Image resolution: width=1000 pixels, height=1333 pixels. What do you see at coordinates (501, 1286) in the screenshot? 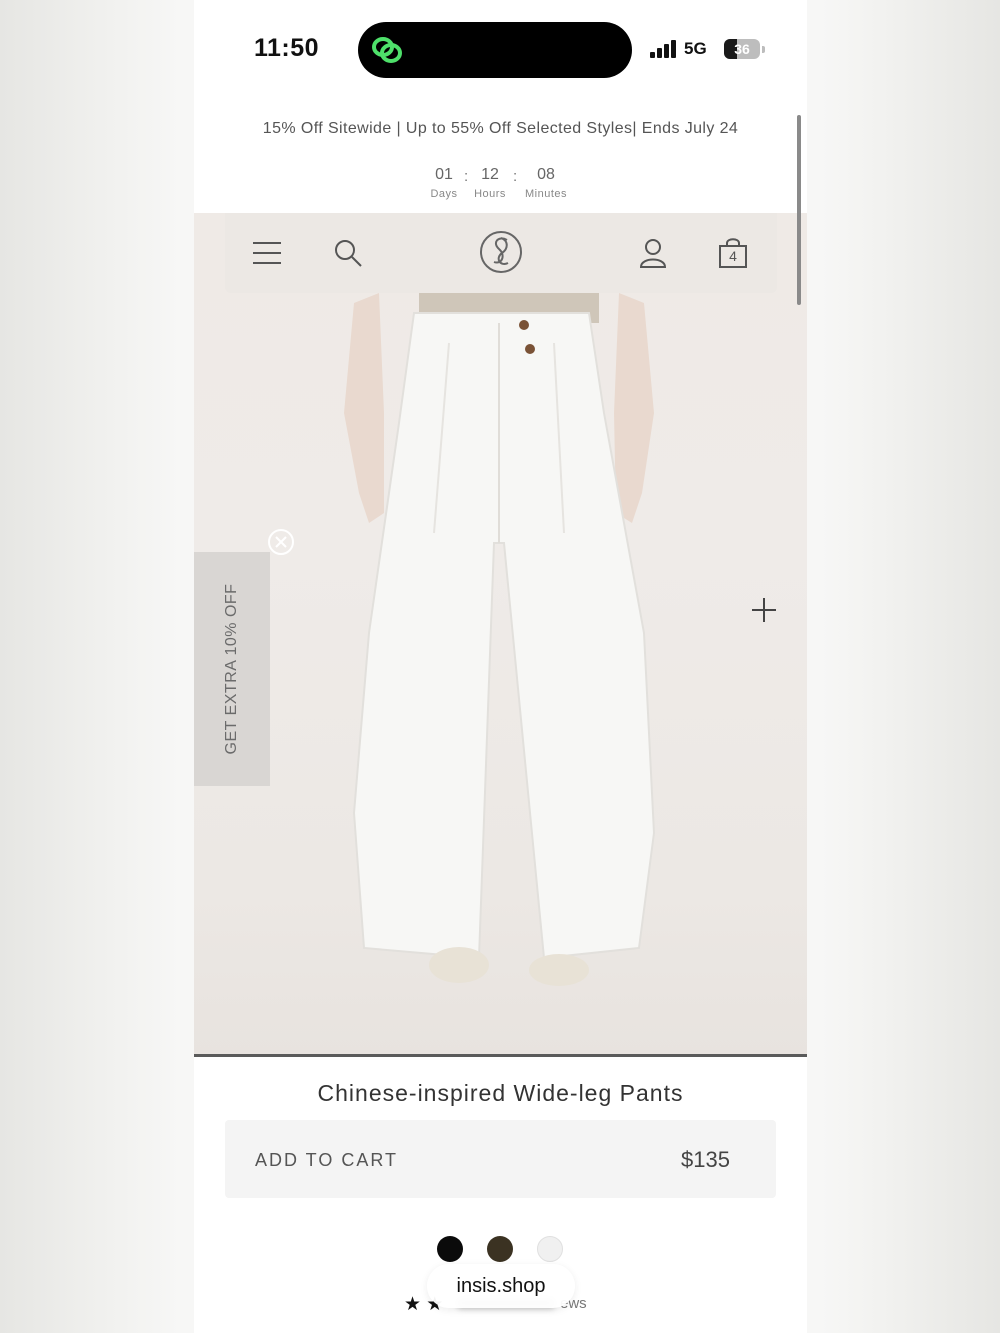
I see `browser-domain-pill: insis.shop` at bounding box center [501, 1286].